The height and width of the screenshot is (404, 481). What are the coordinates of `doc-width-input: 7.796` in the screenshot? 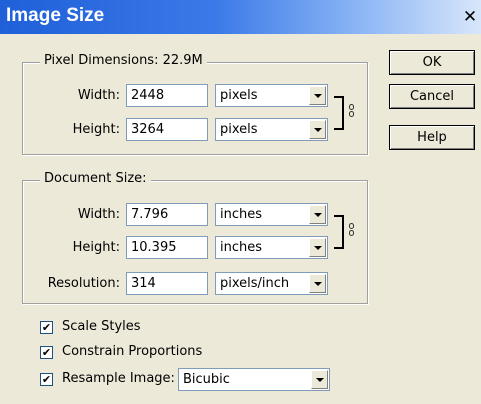 It's located at (167, 214).